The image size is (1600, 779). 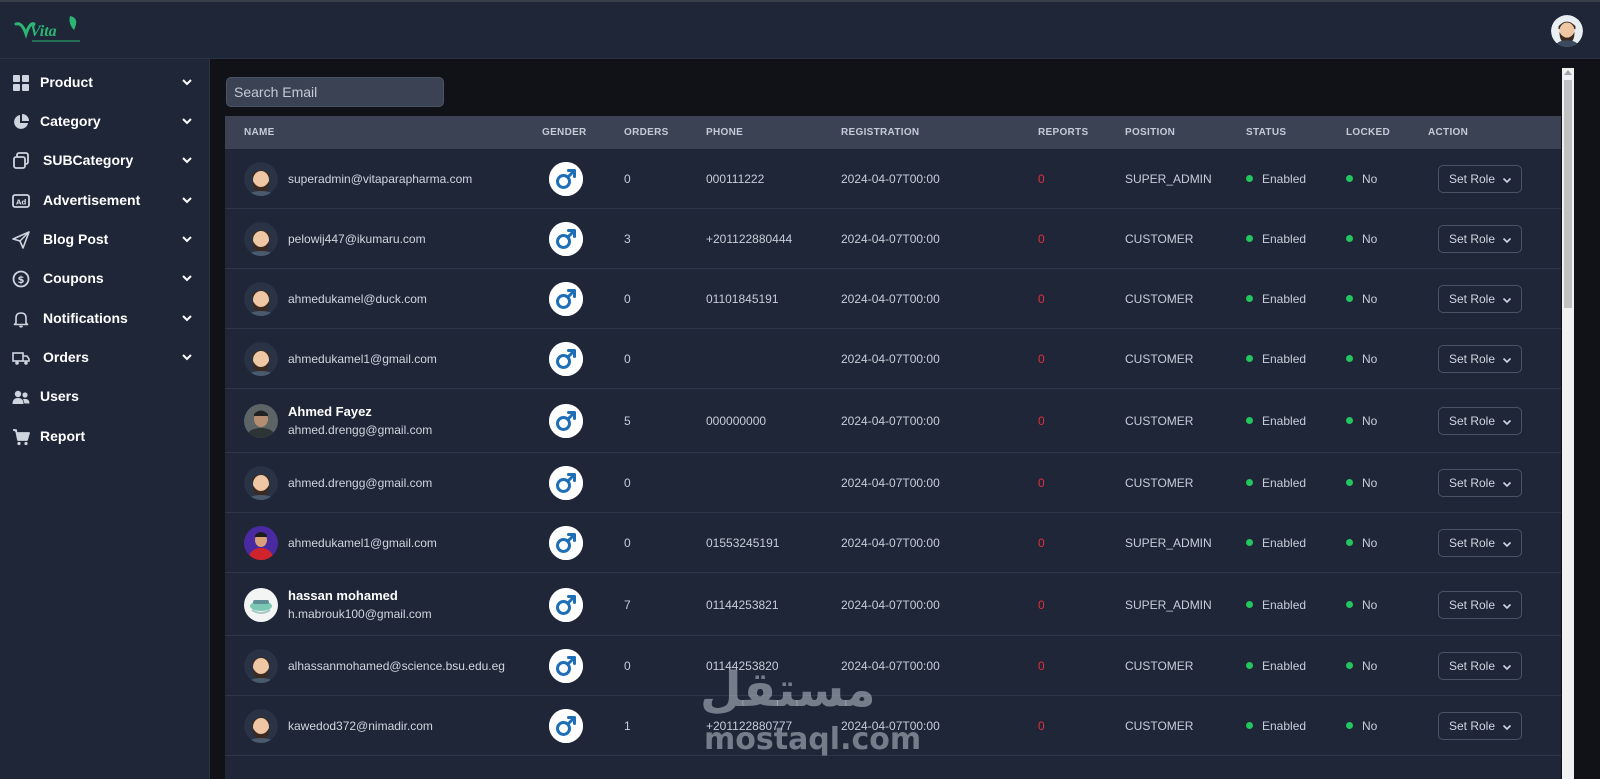 What do you see at coordinates (105, 279) in the screenshot?
I see `sidebar-item-coupons: $ Coupons` at bounding box center [105, 279].